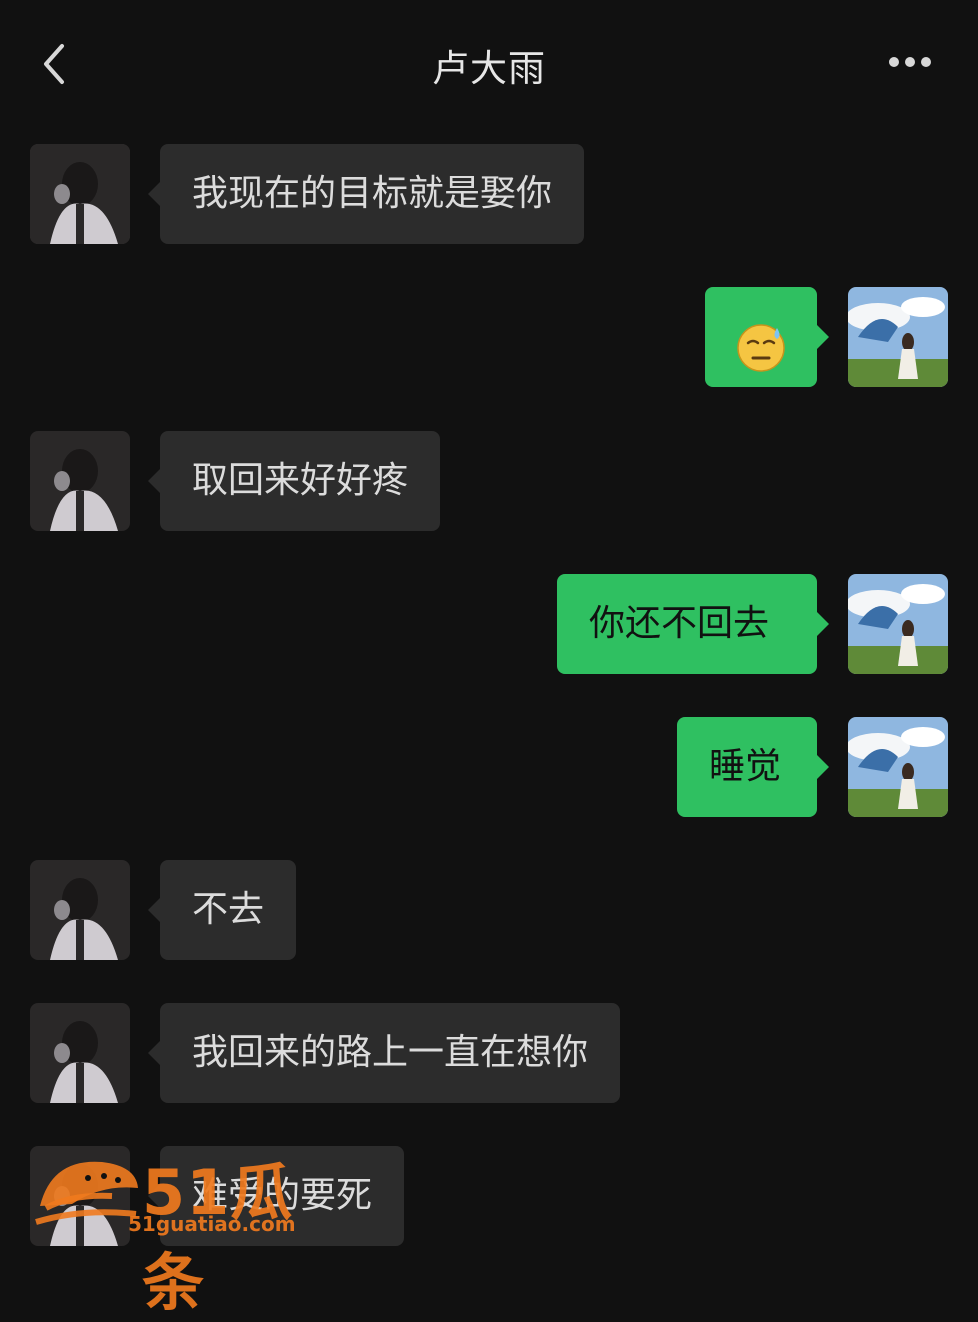 Image resolution: width=978 pixels, height=1322 pixels. Describe the element at coordinates (753, 767) in the screenshot. I see `message-bubble-outgoing: 睡觉` at that location.